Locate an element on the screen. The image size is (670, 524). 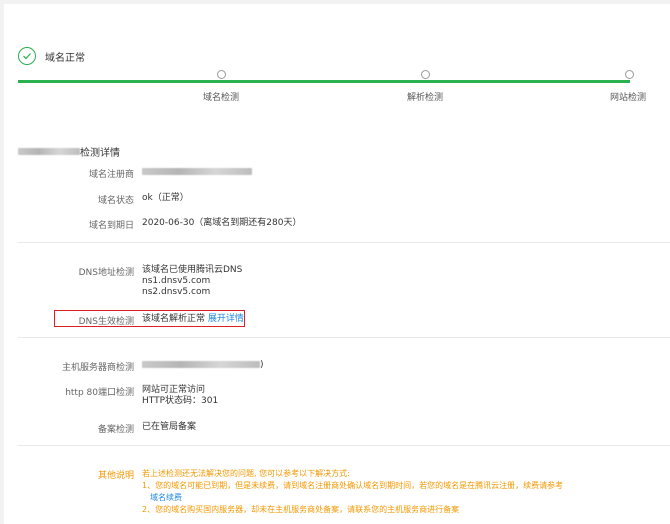
expiry-label: 域名到期日 is located at coordinates (111, 226).